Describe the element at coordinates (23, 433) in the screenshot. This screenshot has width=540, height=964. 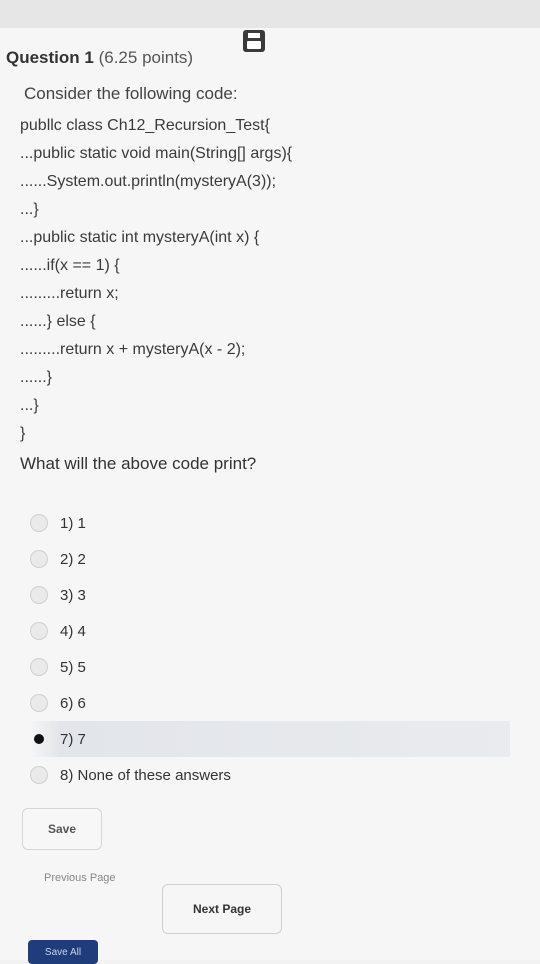
I see `code-line: }` at that location.